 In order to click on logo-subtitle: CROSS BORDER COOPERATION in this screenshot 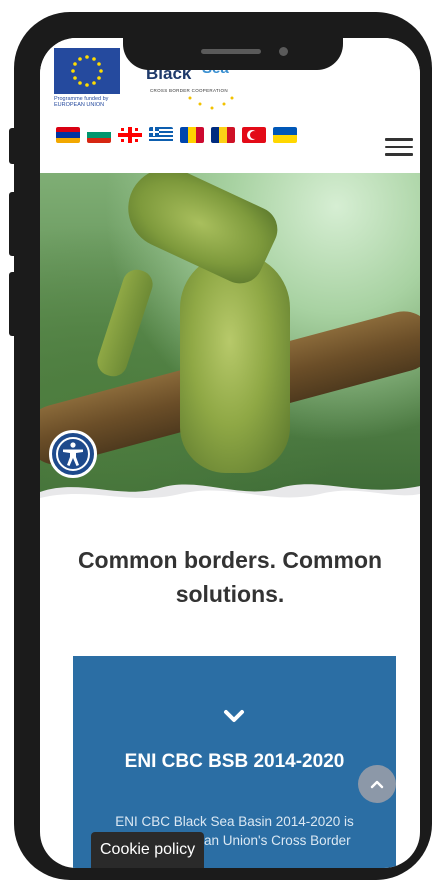, I will do `click(189, 90)`.